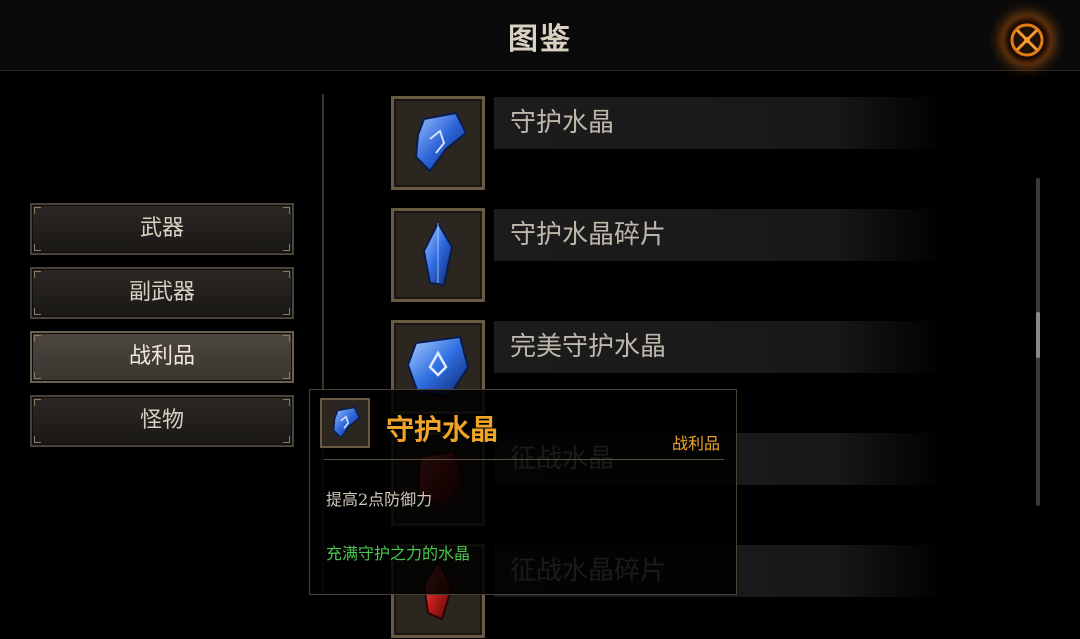 The width and height of the screenshot is (1080, 639). I want to click on category-label: 战利品, so click(161, 356).